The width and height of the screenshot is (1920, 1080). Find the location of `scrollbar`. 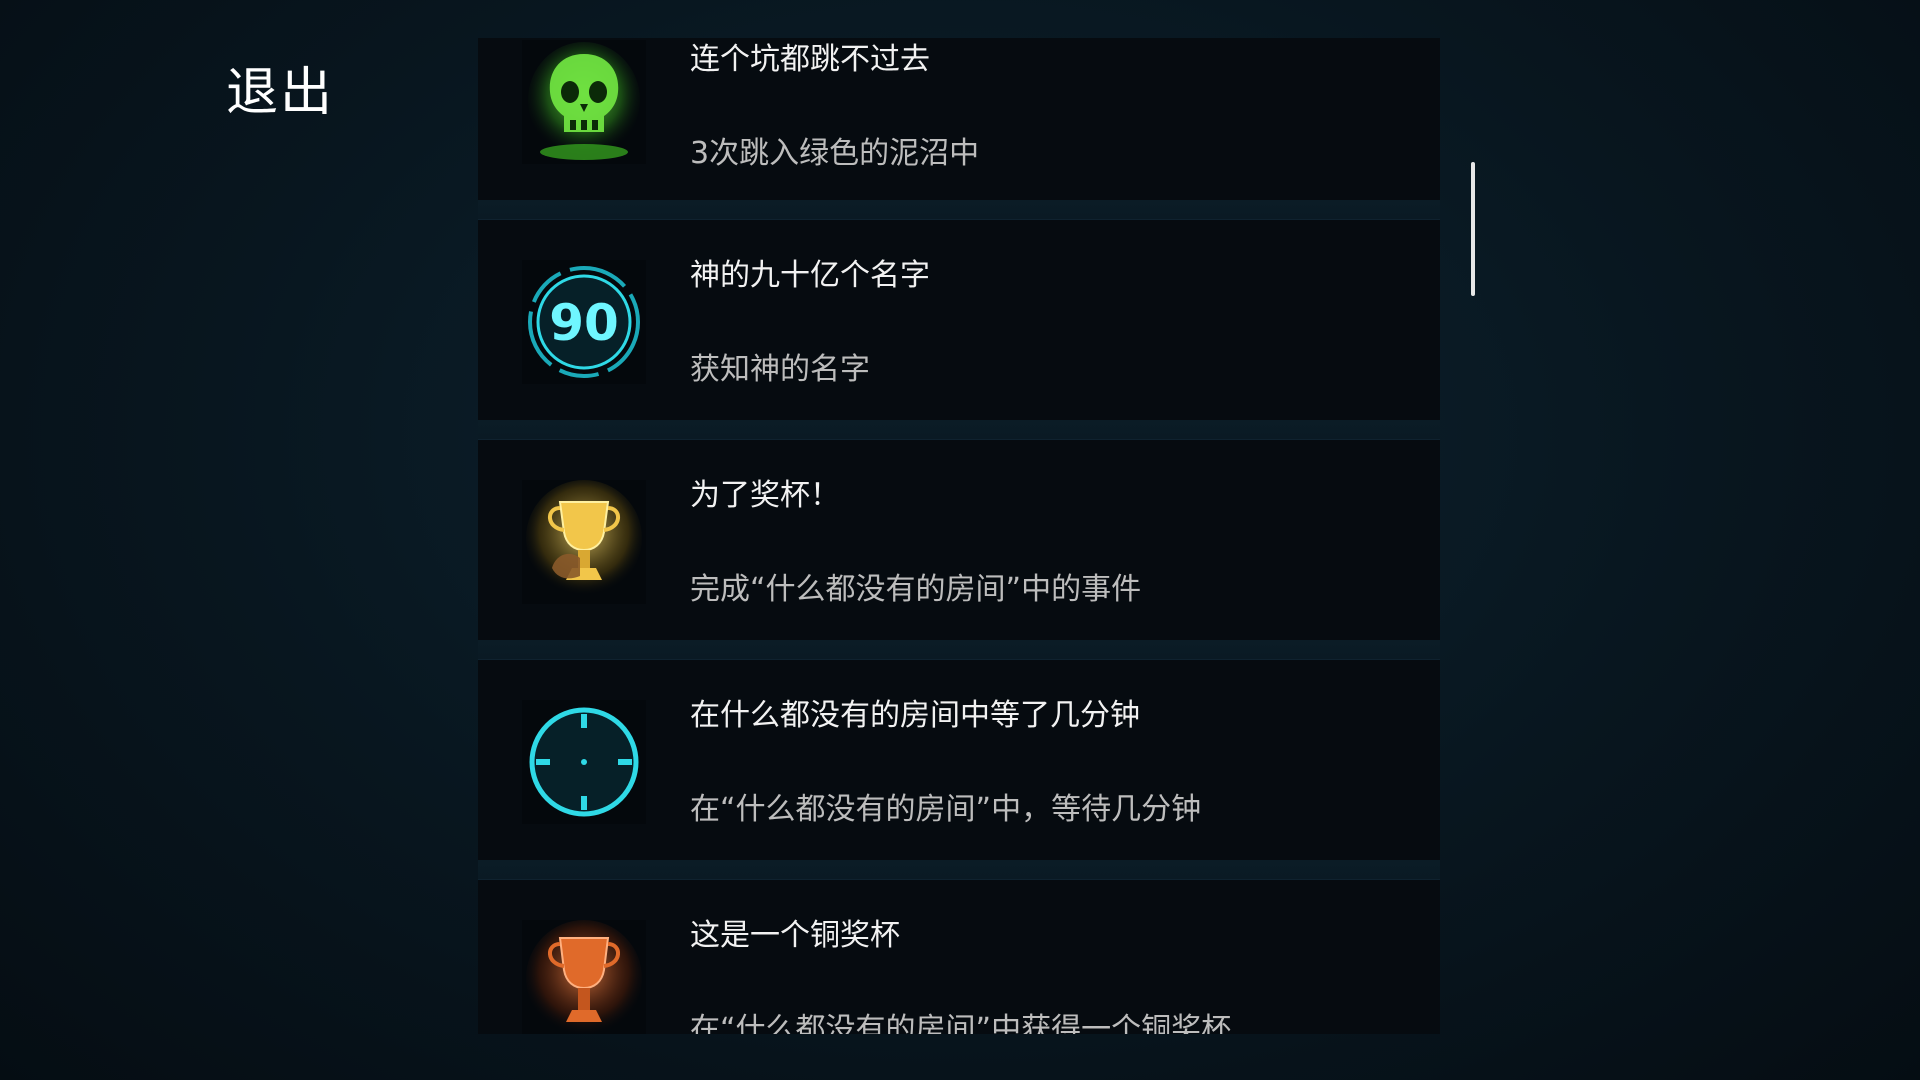

scrollbar is located at coordinates (1473, 229).